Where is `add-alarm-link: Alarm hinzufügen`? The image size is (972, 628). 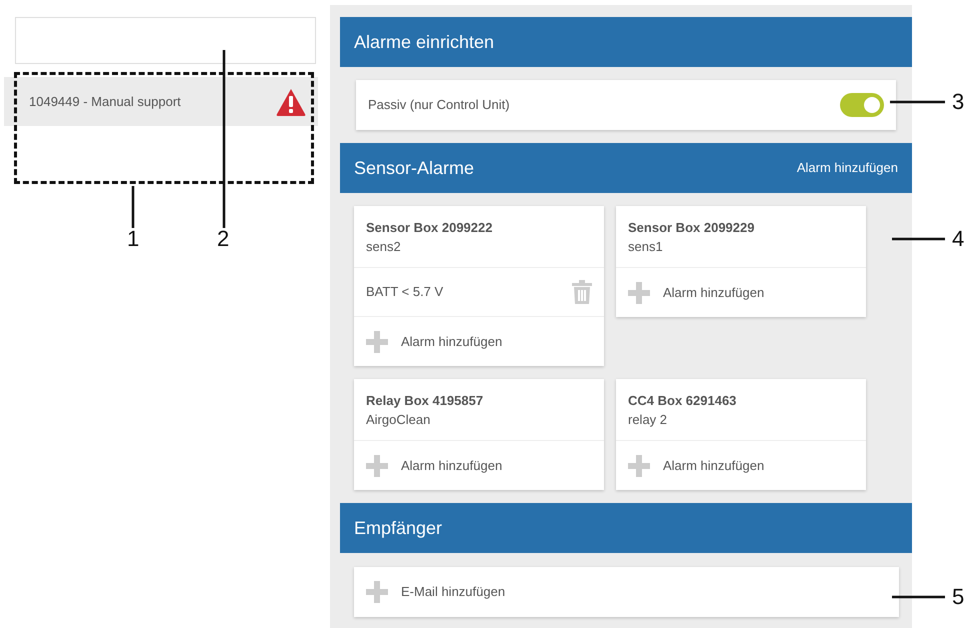
add-alarm-link: Alarm hinzufügen is located at coordinates (847, 168).